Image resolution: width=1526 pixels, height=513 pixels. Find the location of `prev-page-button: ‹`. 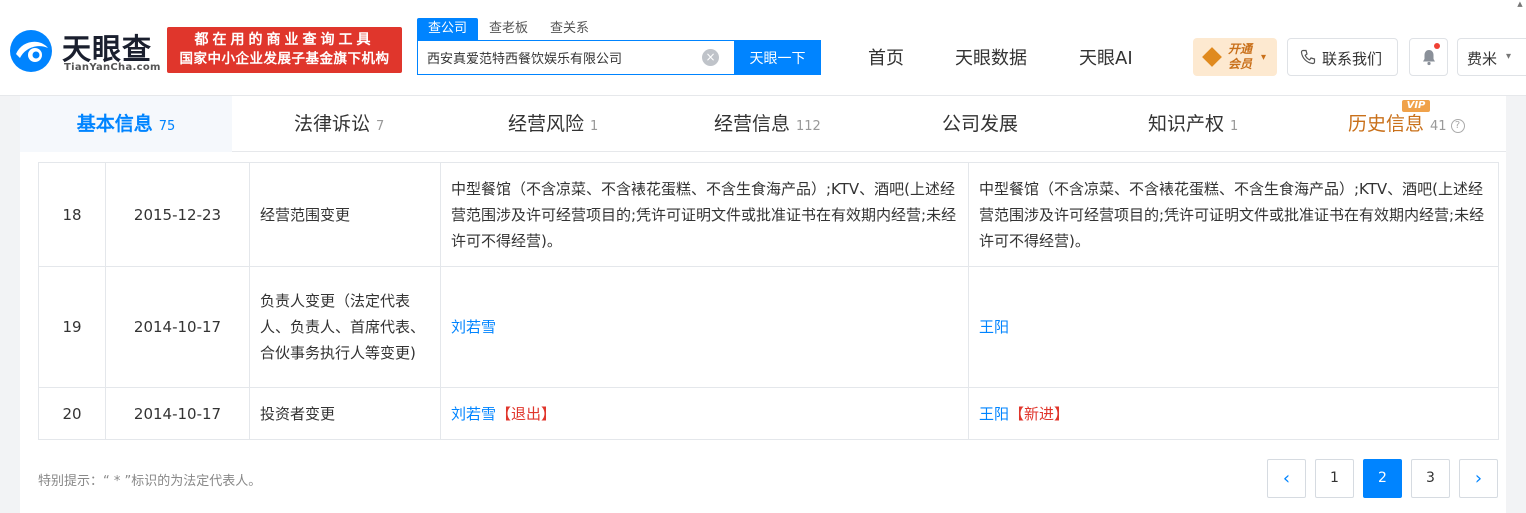

prev-page-button: ‹ is located at coordinates (1286, 478).